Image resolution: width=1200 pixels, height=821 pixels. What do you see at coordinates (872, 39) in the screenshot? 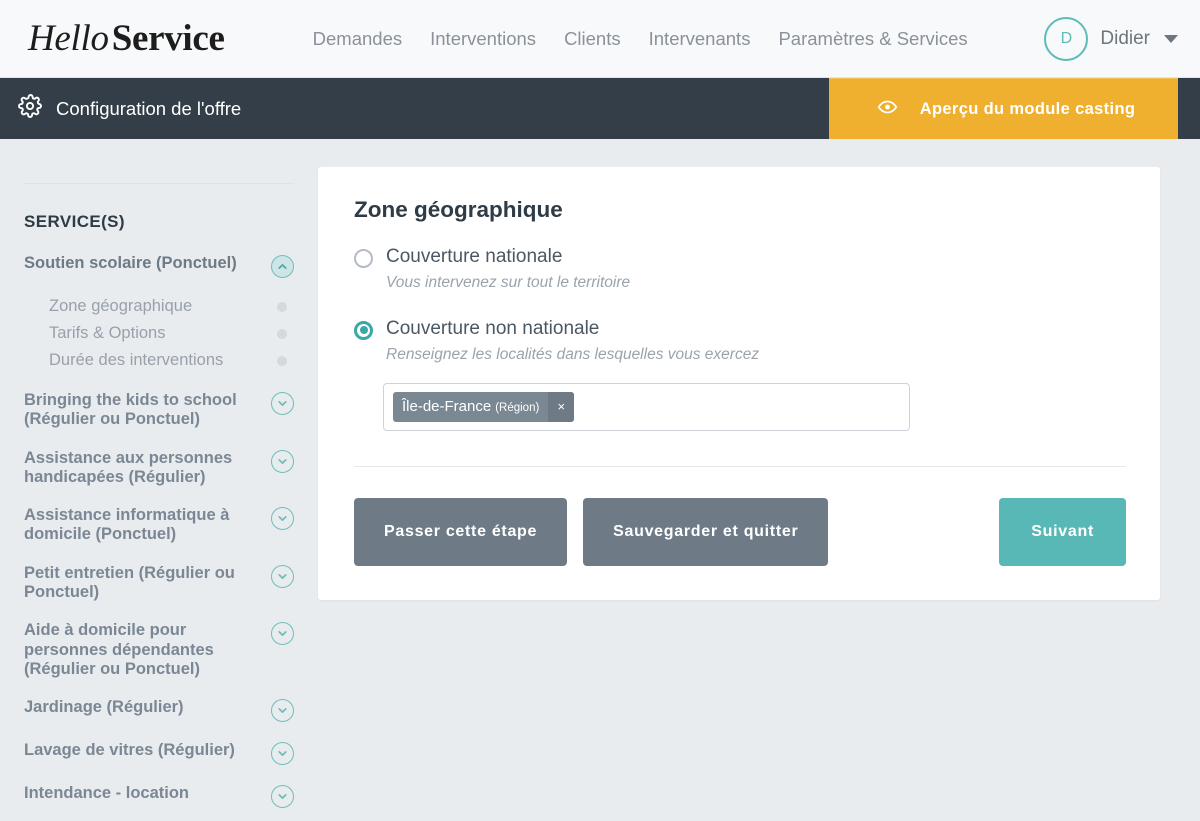
I see `nav-item-parametres-services: Paramètres & Services` at bounding box center [872, 39].